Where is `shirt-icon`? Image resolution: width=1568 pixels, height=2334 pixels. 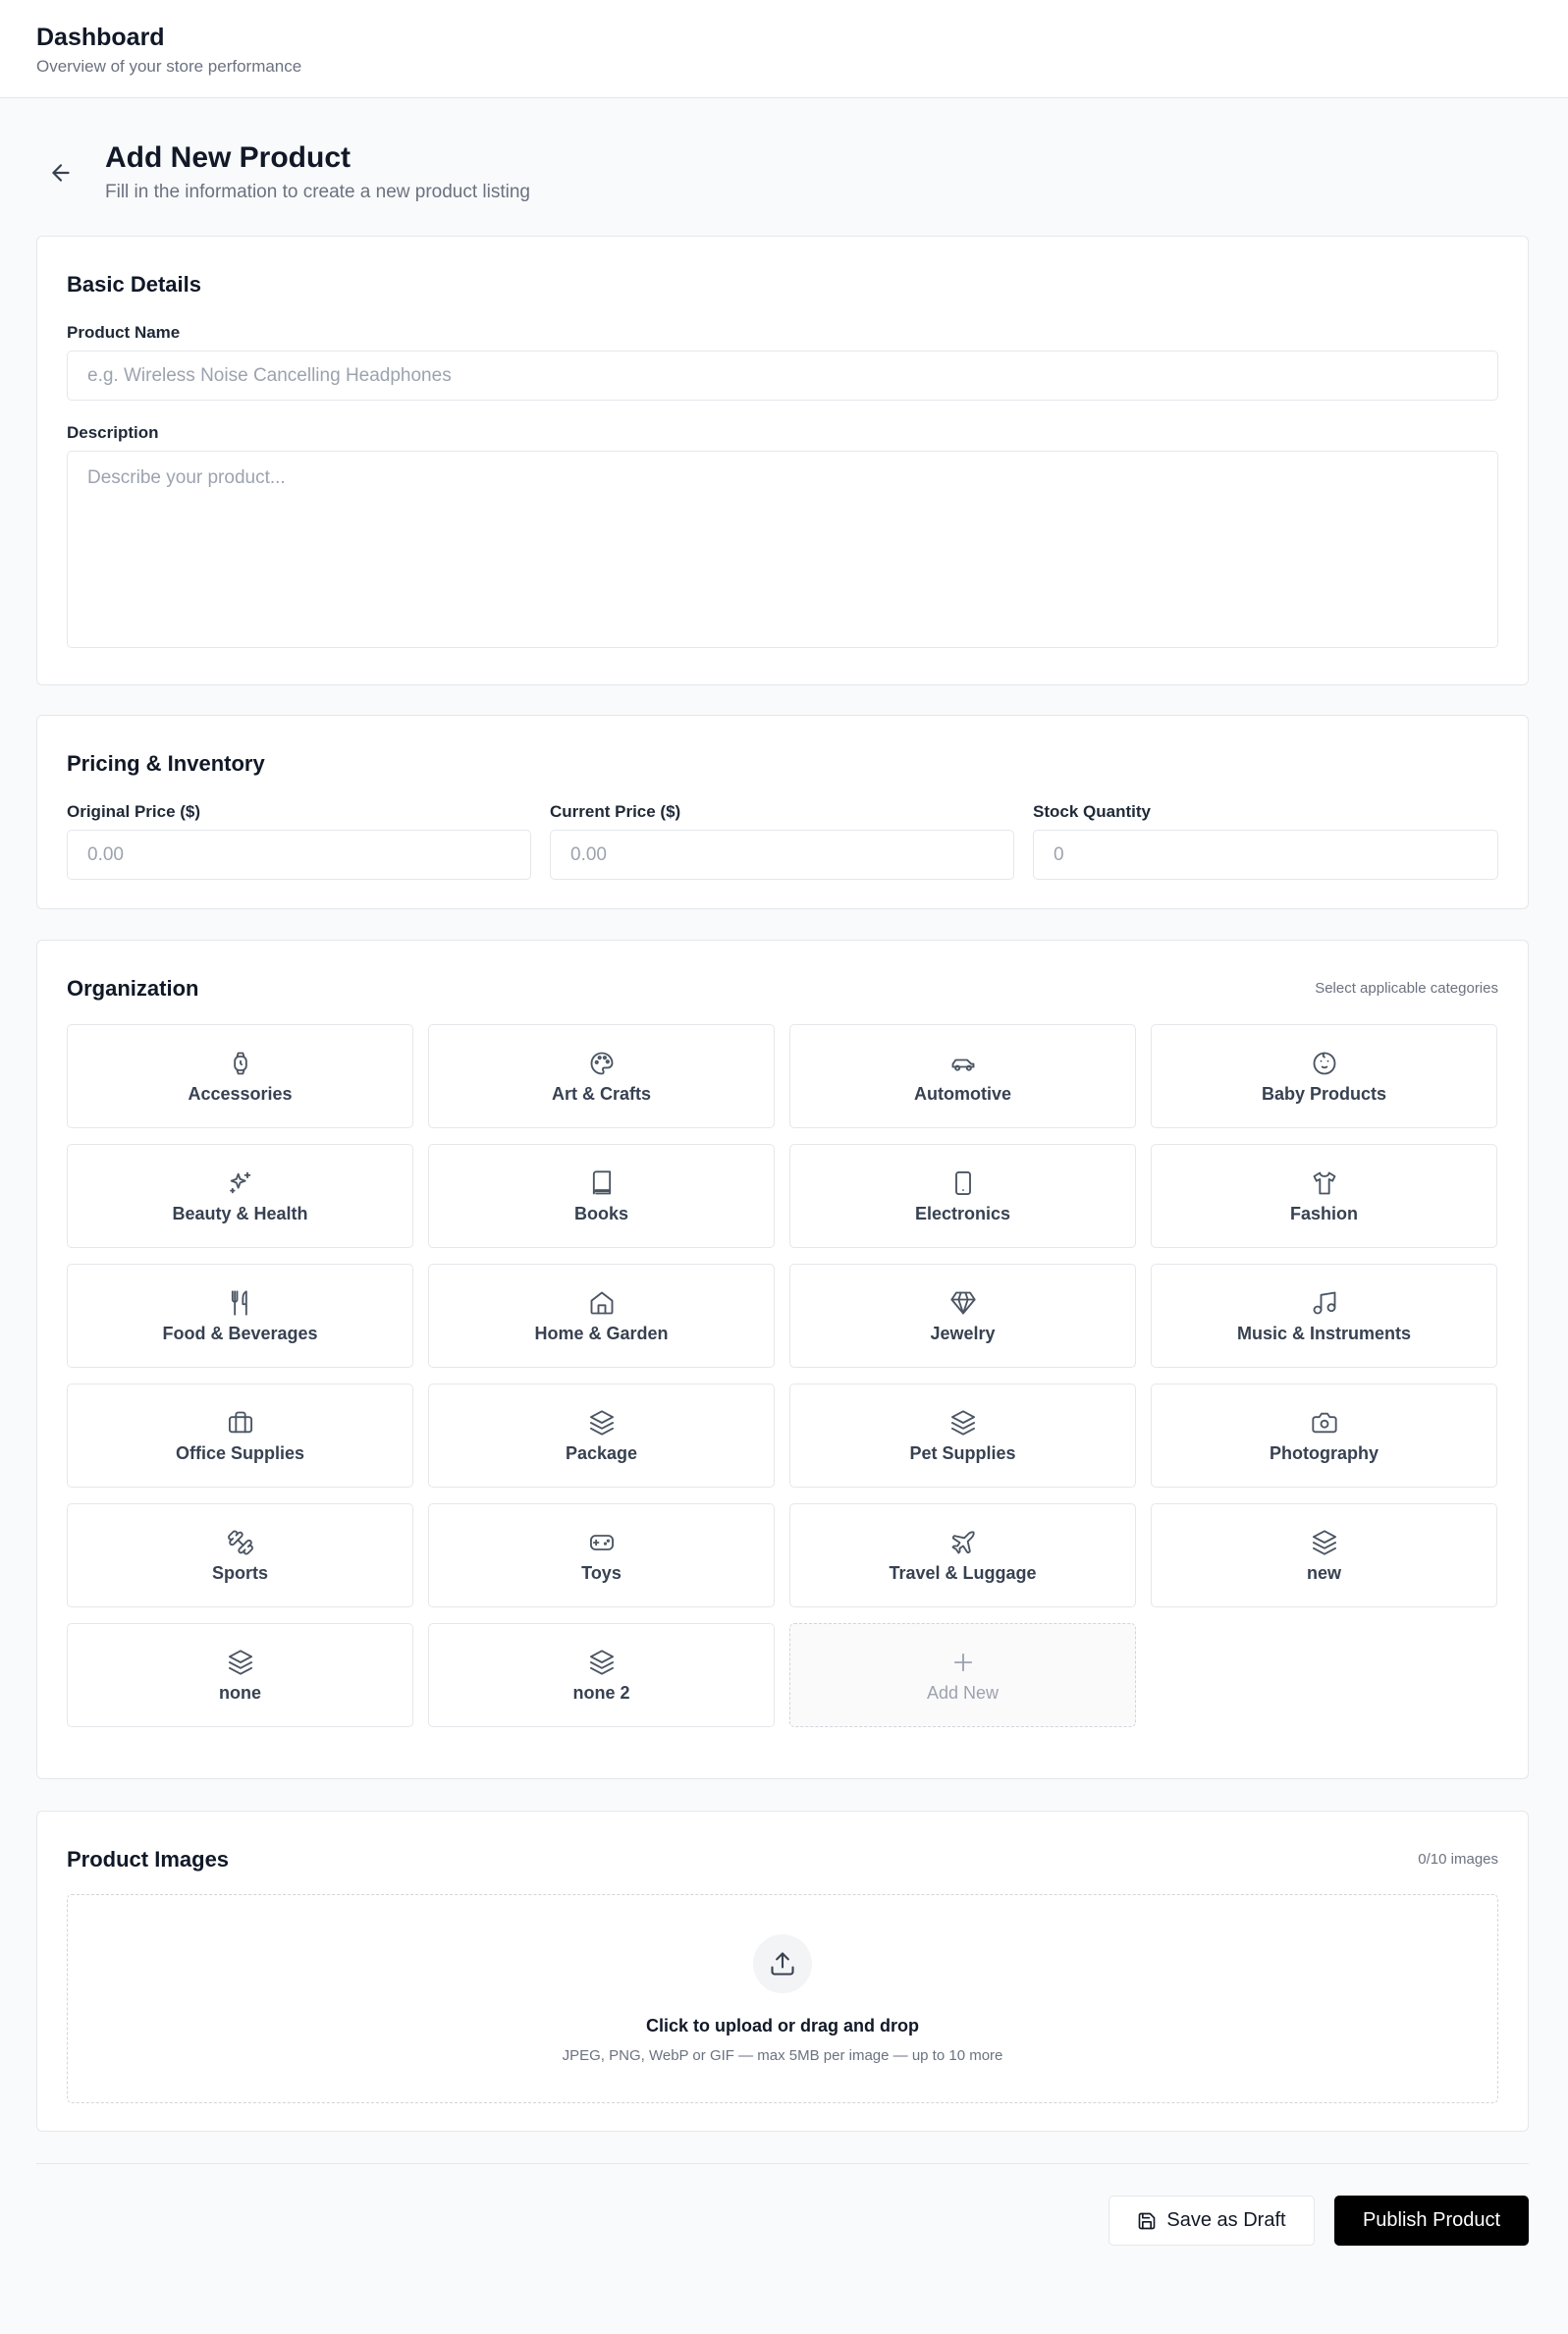 shirt-icon is located at coordinates (1324, 1183).